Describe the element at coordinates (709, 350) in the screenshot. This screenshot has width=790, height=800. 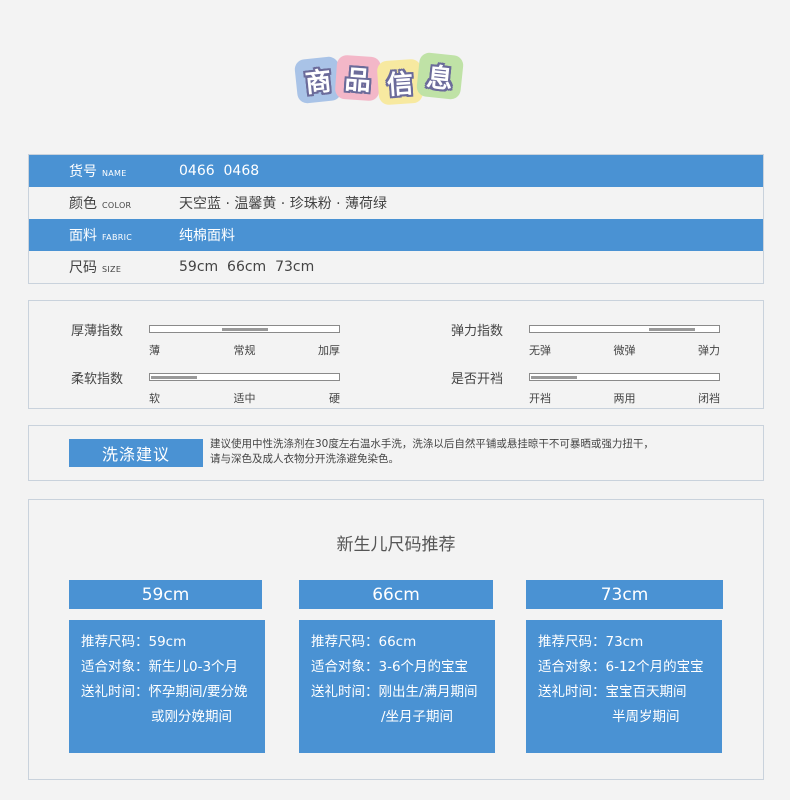
I see `tick-label: 弹力` at that location.